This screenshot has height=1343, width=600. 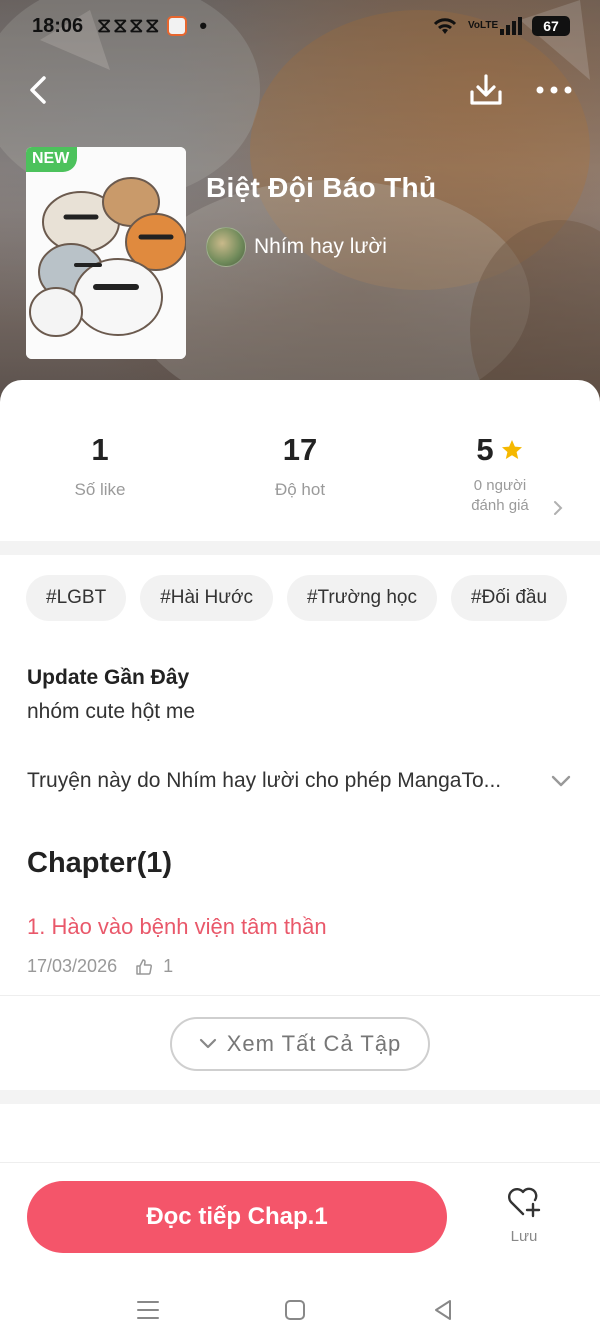 I want to click on stat-rating-label: 0 người đánh giá, so click(x=500, y=496).